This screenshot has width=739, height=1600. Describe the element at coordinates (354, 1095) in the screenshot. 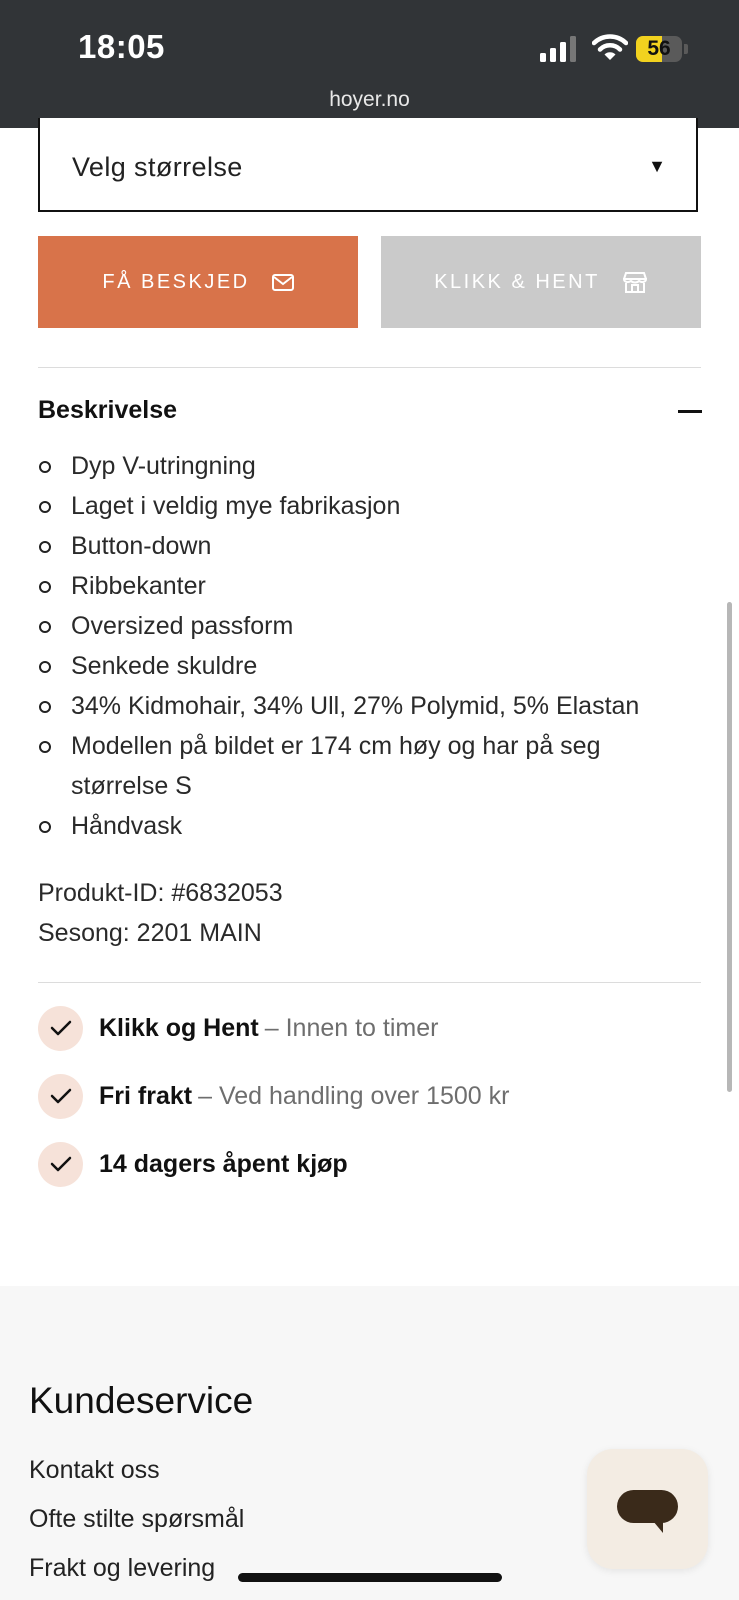

I see `feature-detail: – Ved handling over 1500 kr` at that location.